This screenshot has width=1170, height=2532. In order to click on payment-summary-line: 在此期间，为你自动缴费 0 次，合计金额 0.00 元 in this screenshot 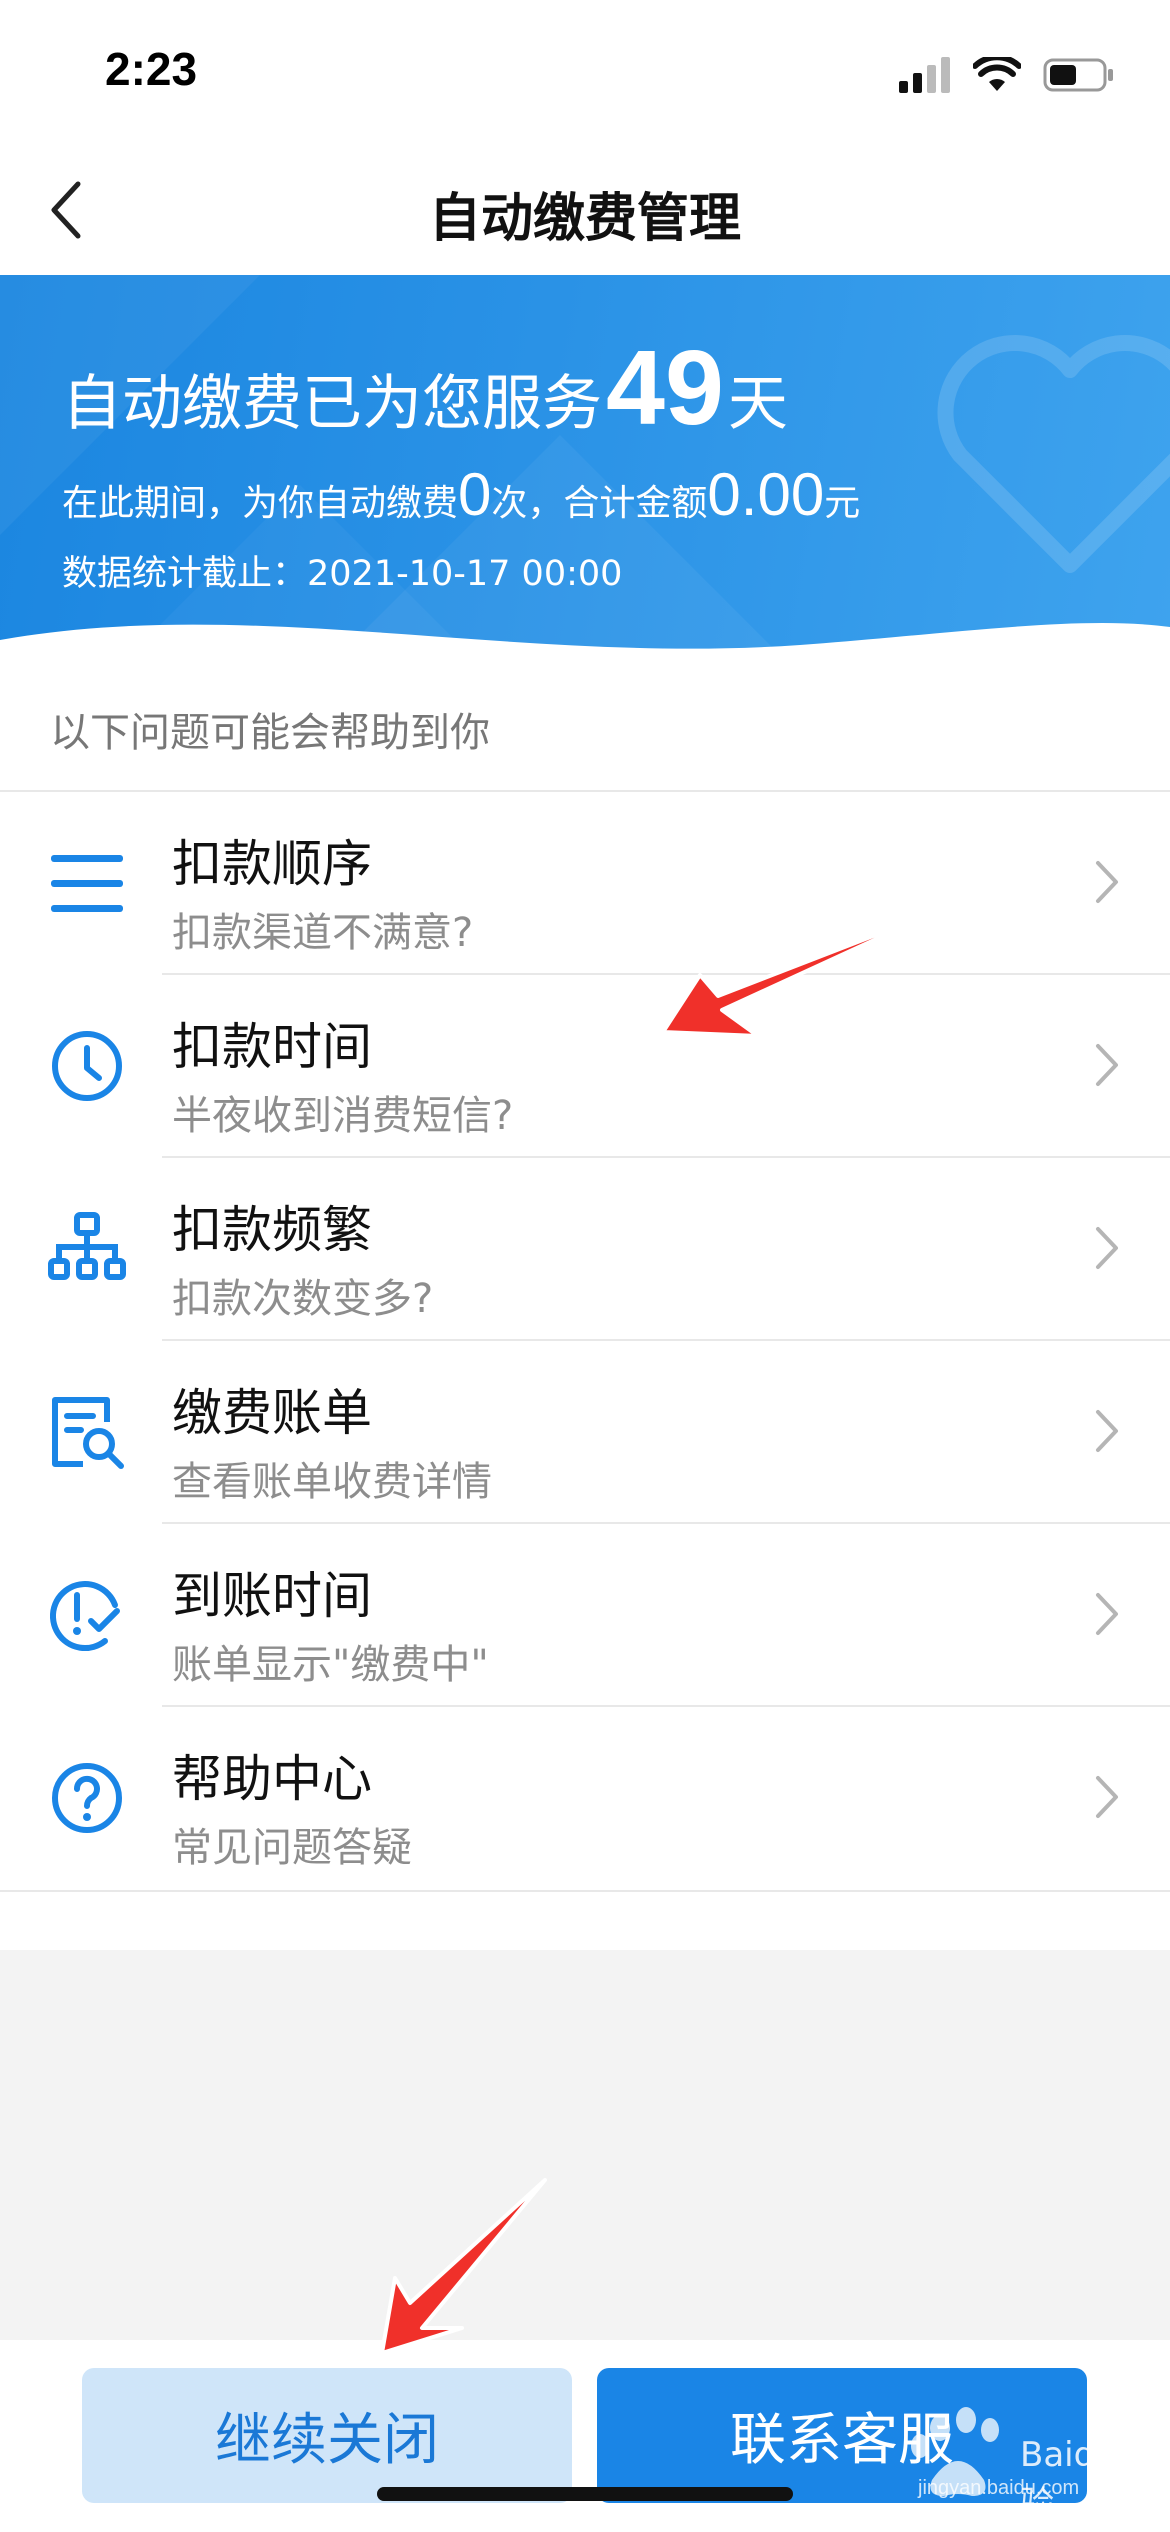, I will do `click(461, 495)`.